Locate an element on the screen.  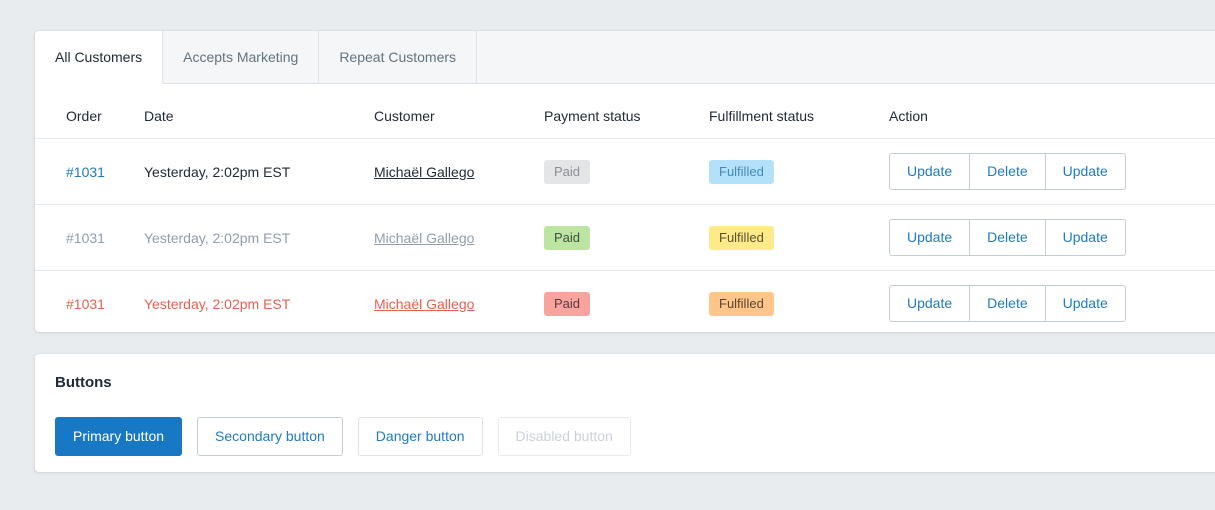
column-header-fulfillment-status: Fulfillment status is located at coordinates (799, 111).